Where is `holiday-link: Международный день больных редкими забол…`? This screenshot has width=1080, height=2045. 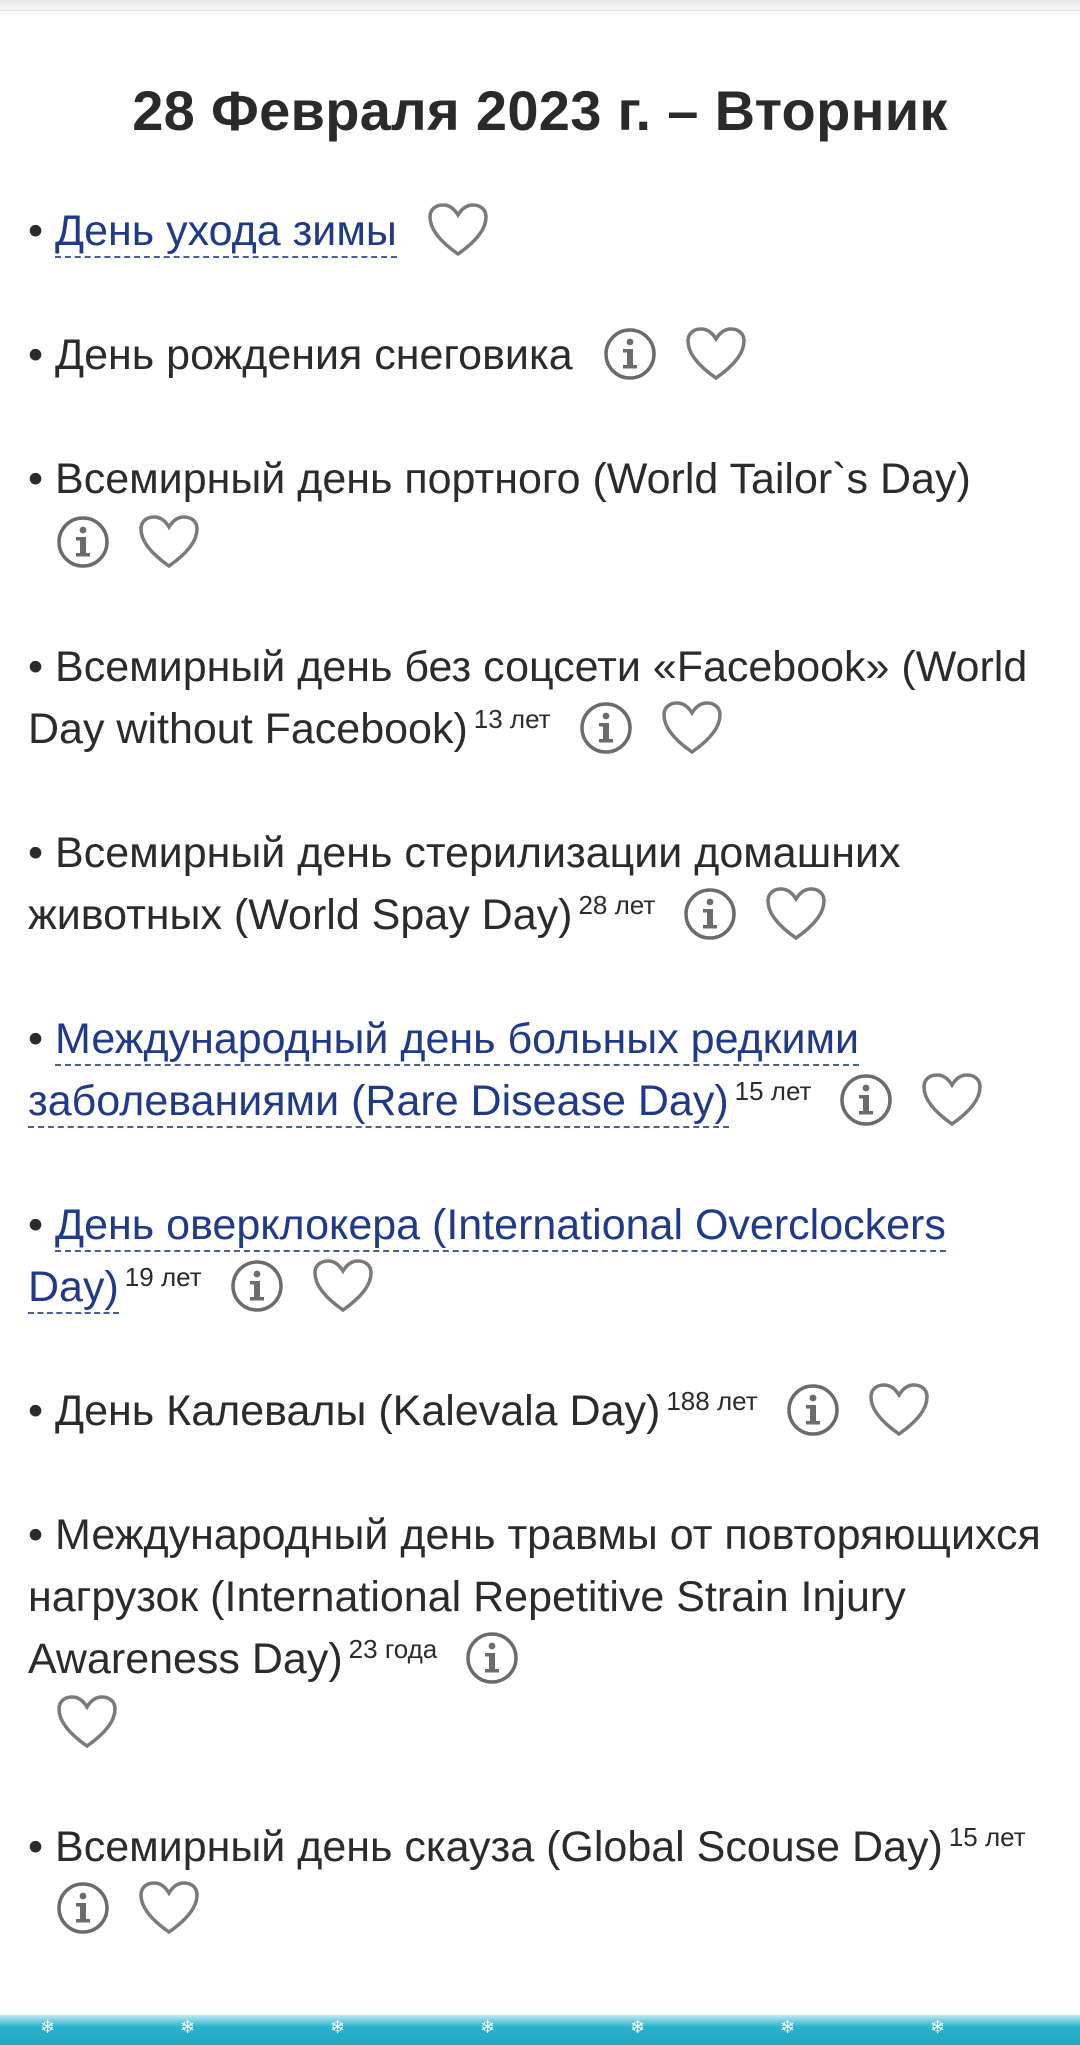 holiday-link: Международный день больных редкими забол… is located at coordinates (444, 1071).